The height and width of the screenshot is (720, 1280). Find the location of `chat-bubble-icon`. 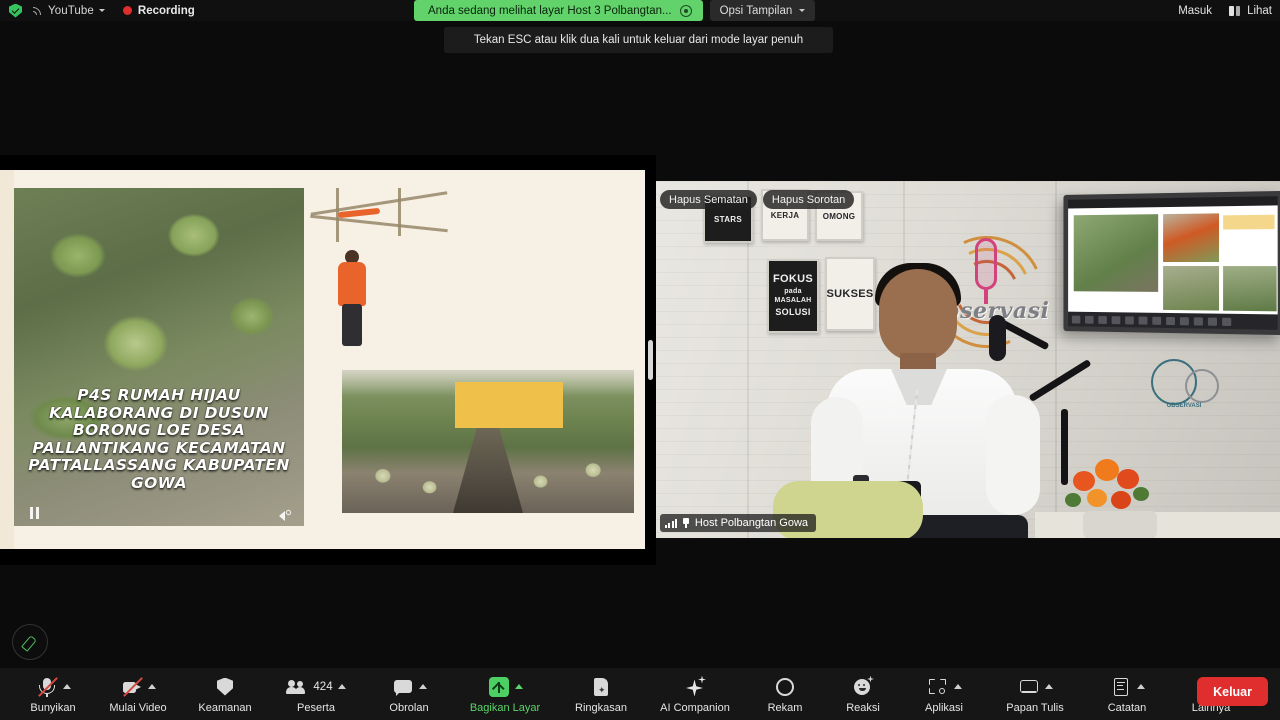

chat-bubble-icon is located at coordinates (403, 687).